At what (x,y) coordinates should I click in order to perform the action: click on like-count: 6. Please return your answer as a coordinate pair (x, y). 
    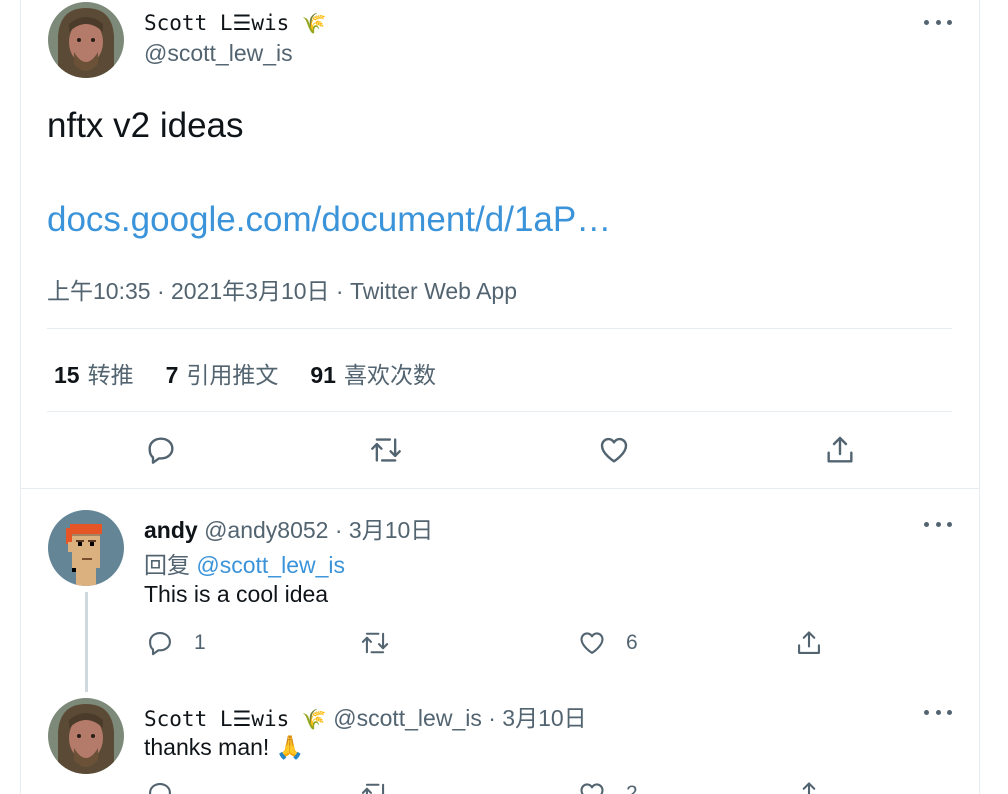
    Looking at the image, I should click on (632, 642).